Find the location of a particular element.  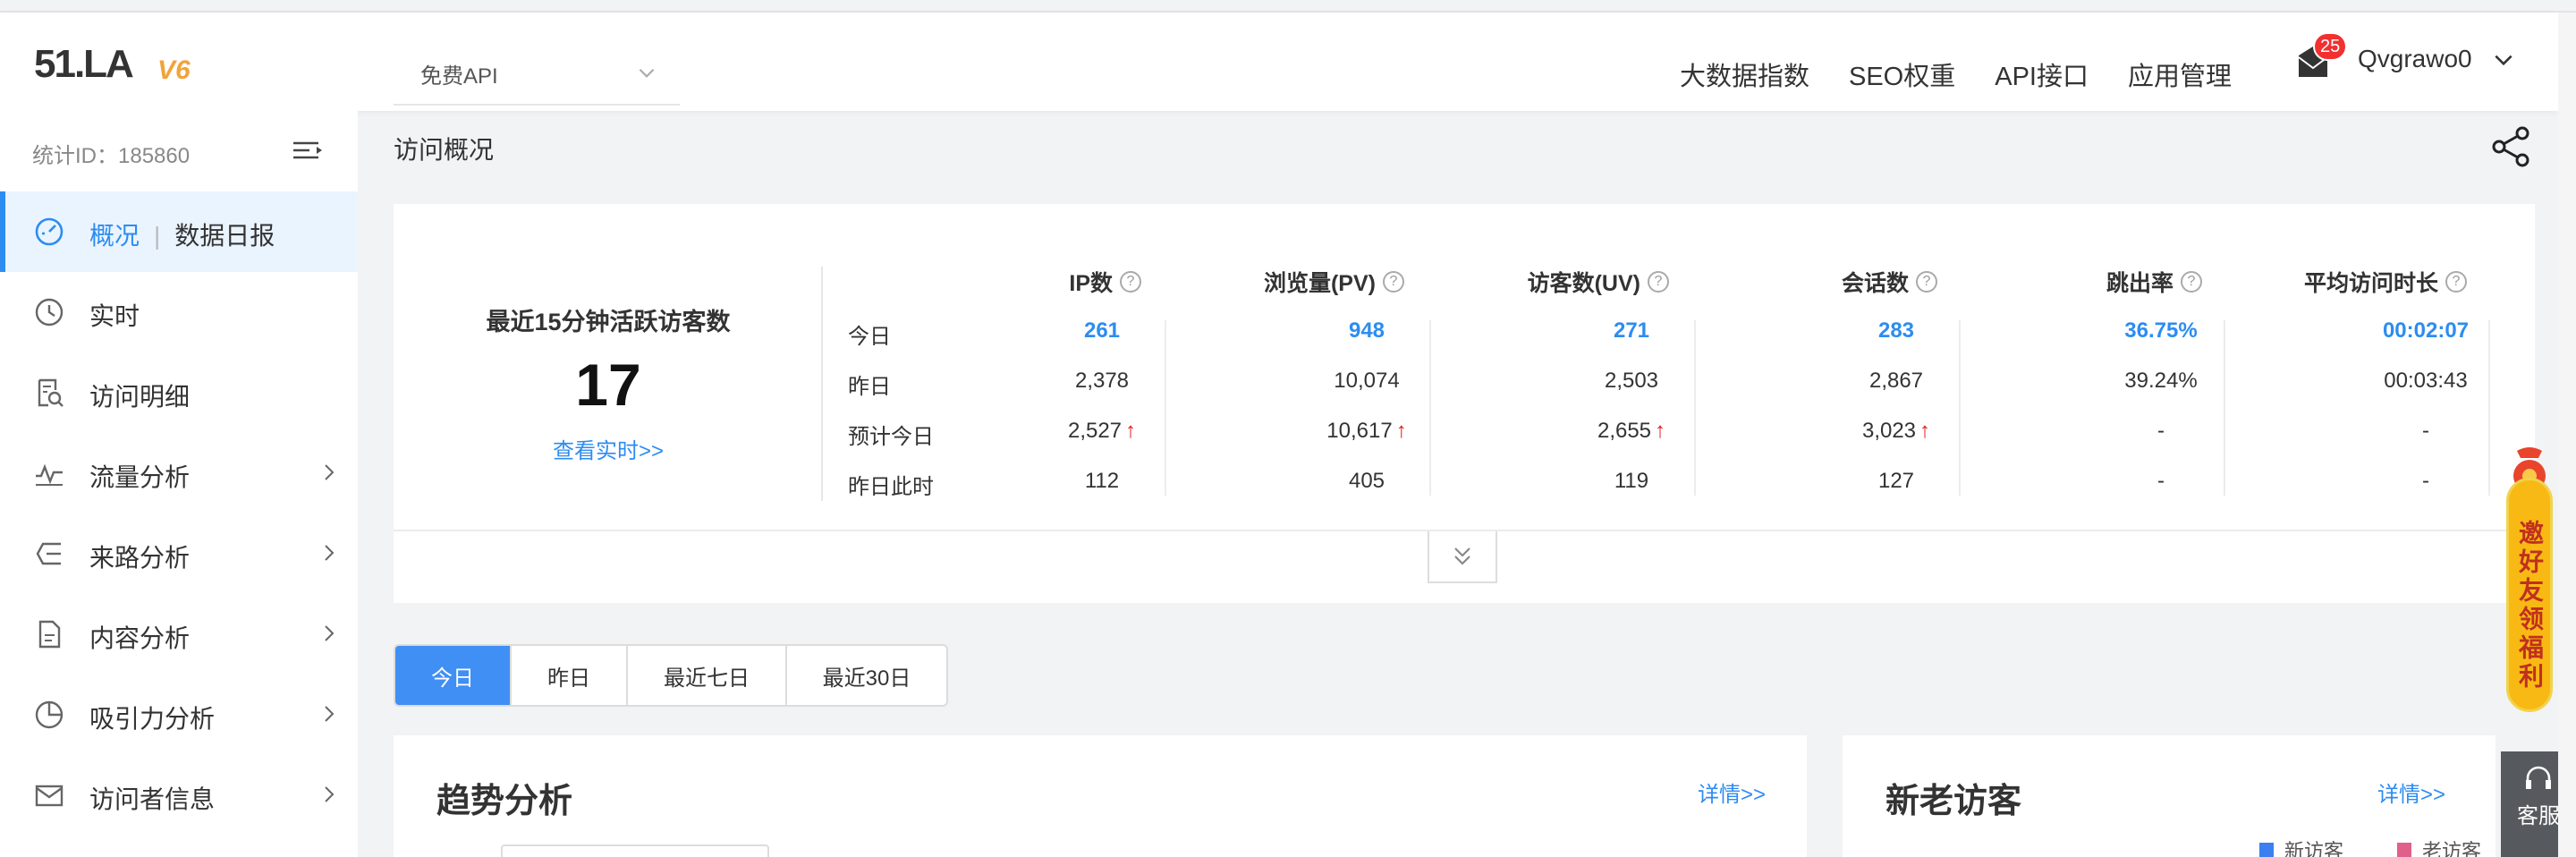

top-header: 51.LA V6 免费API 大数据指数 SEO权重 API接口 应用管理 is located at coordinates (1279, 62).